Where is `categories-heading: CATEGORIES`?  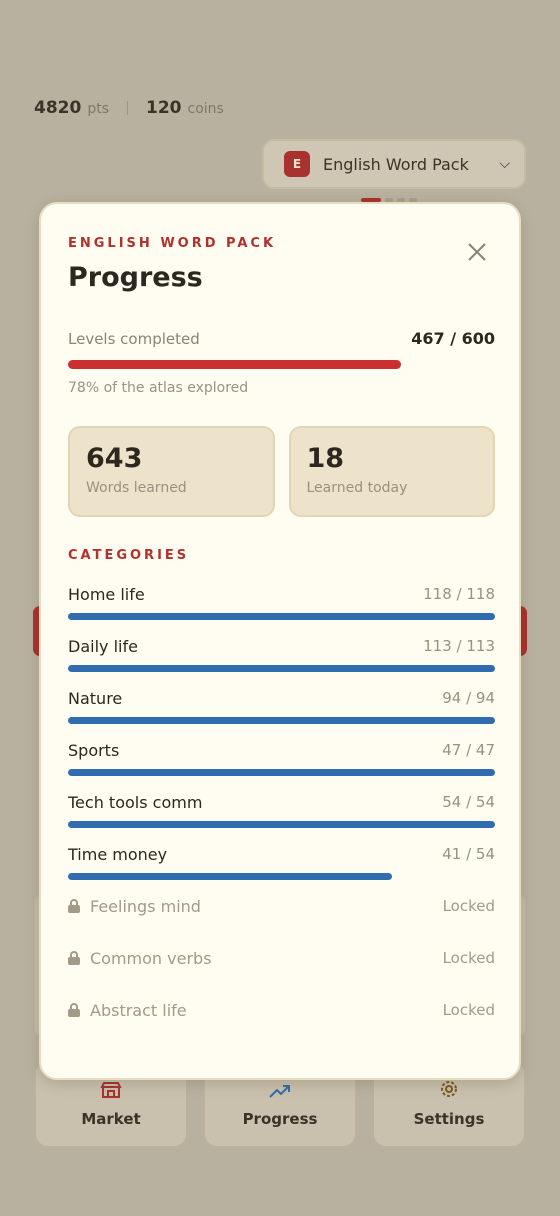
categories-heading: CATEGORIES is located at coordinates (129, 555).